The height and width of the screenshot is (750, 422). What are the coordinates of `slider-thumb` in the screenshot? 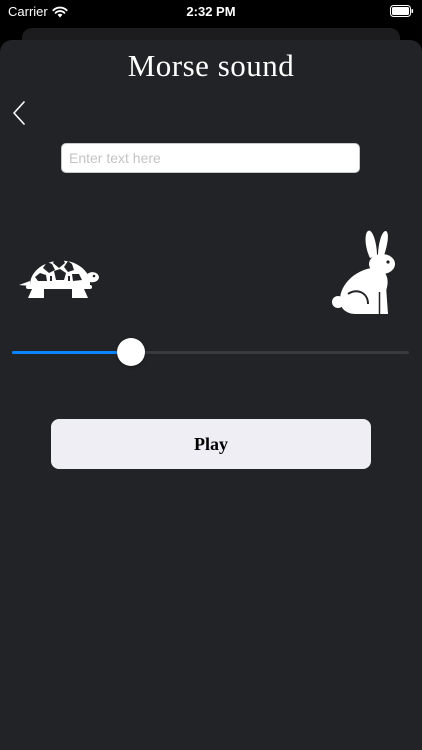 It's located at (131, 352).